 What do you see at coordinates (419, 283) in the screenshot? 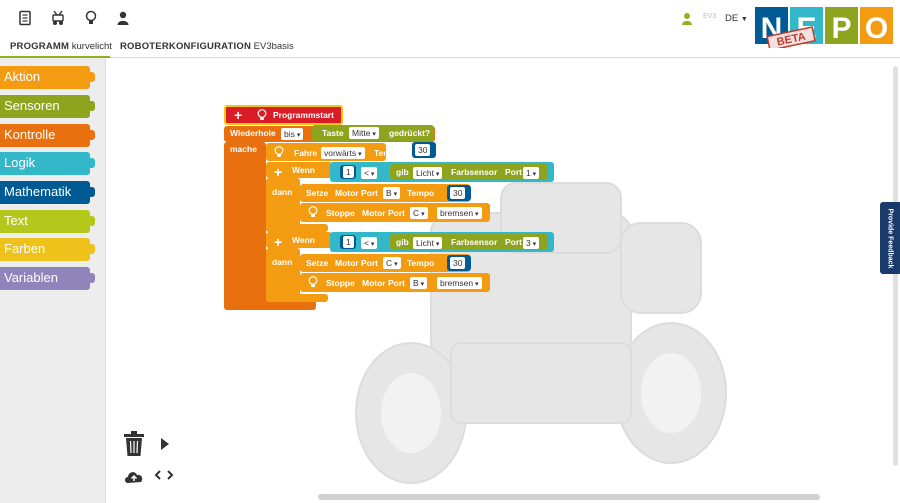
I see `stop-port-dropdown: B` at bounding box center [419, 283].